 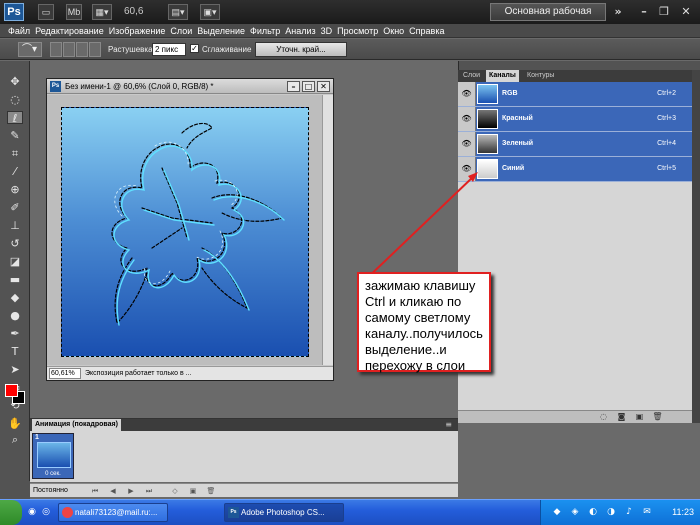 What do you see at coordinates (448, 425) in the screenshot?
I see `panel-menu-icon: ≡` at bounding box center [448, 425].